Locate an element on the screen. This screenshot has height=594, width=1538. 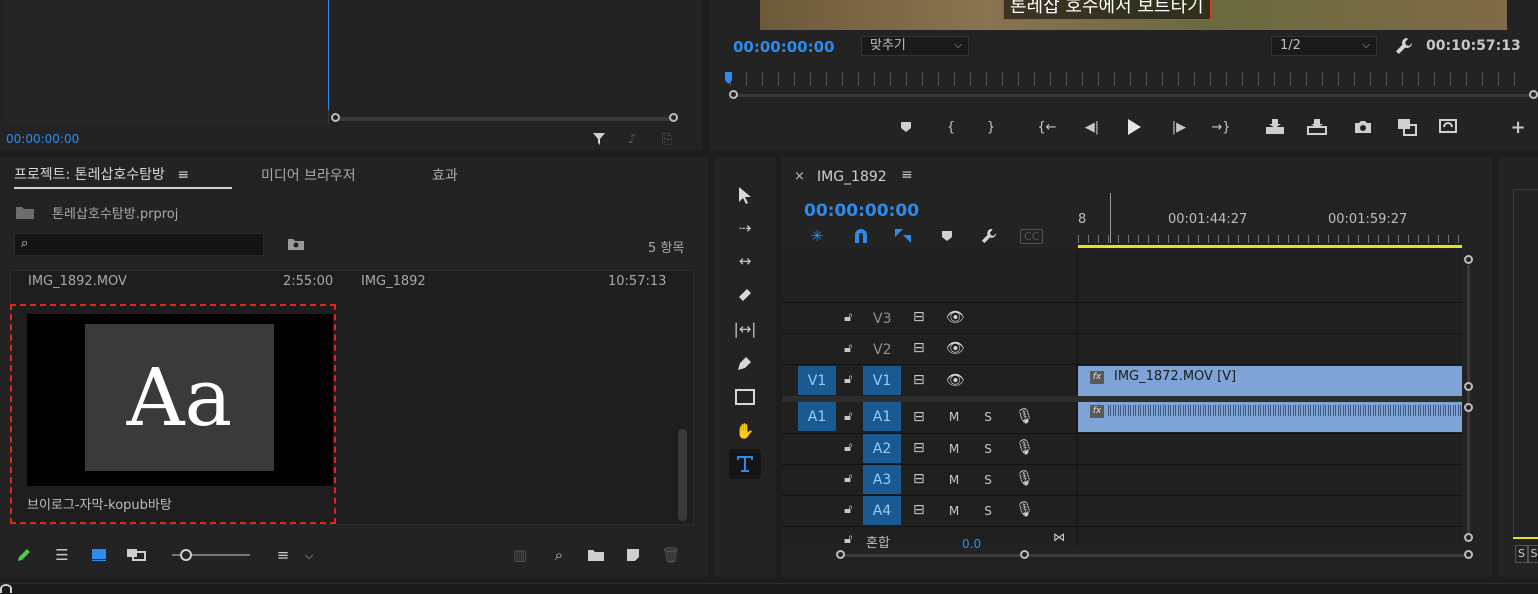
program-scrollbar is located at coordinates (1133, 95).